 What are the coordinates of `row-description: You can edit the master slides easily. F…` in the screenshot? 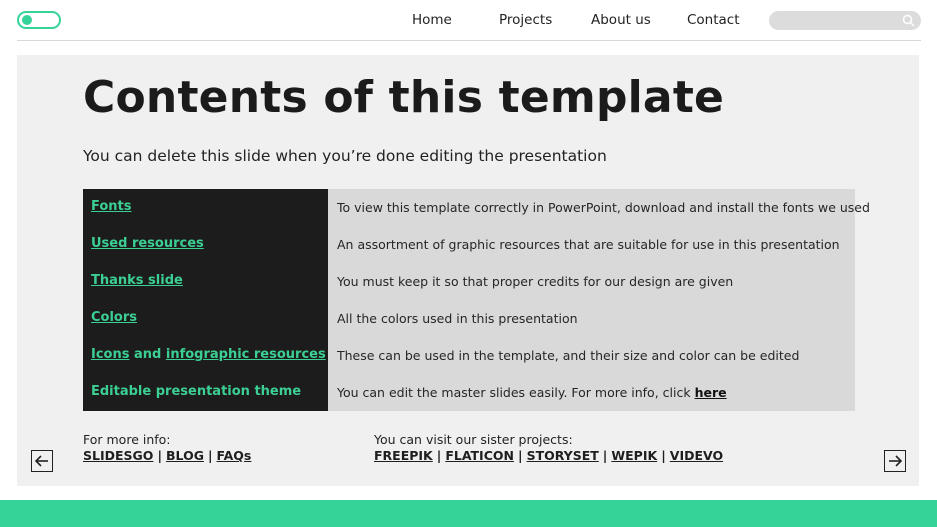 It's located at (532, 392).